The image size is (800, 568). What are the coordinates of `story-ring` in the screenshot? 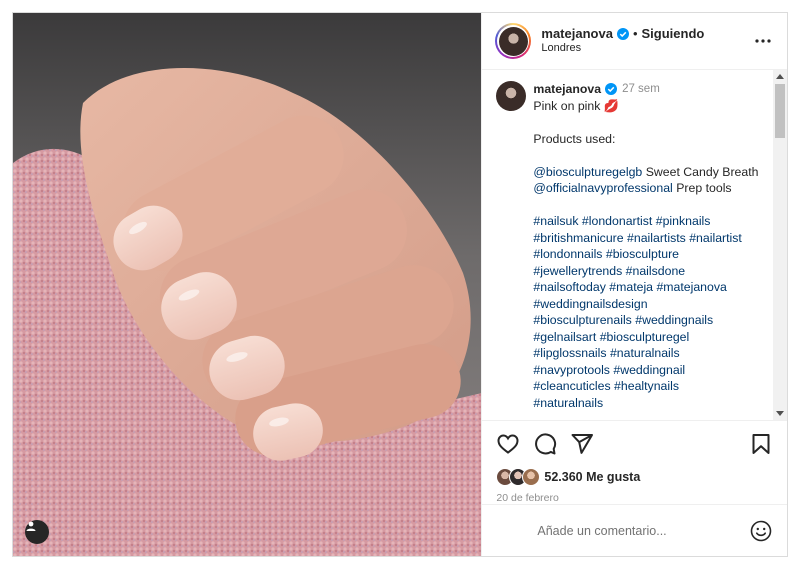 It's located at (513, 41).